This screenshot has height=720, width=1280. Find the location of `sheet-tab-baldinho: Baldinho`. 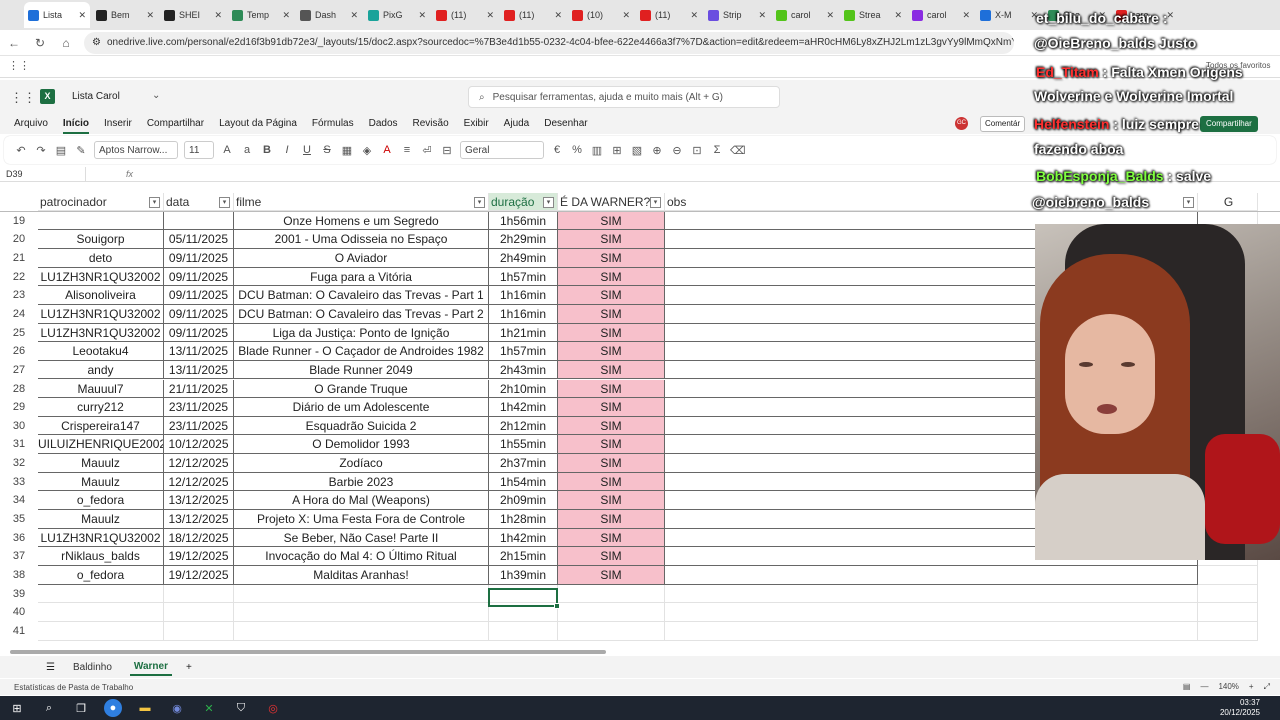

sheet-tab-baldinho: Baldinho is located at coordinates (92, 667).